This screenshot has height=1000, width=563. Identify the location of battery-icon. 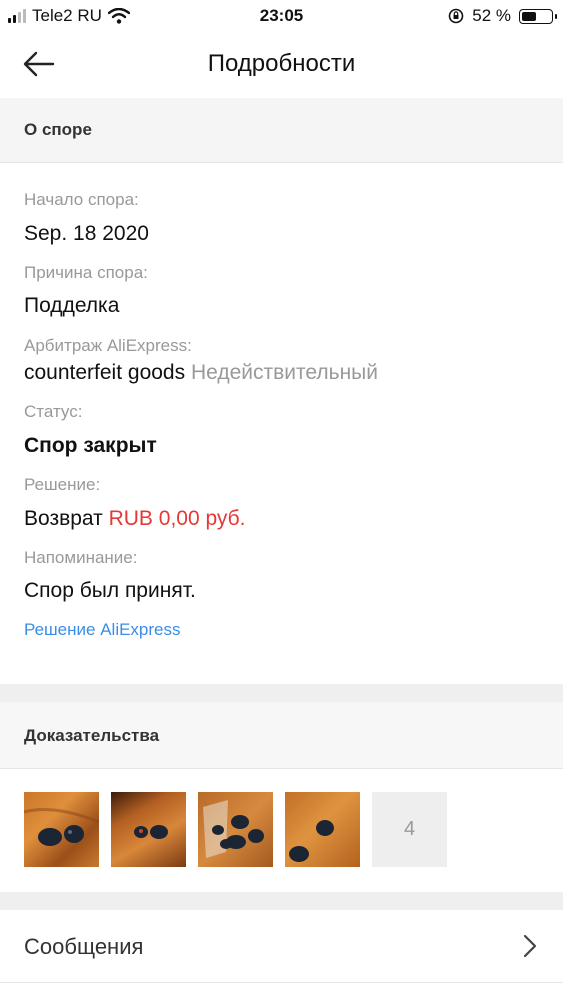
(538, 16).